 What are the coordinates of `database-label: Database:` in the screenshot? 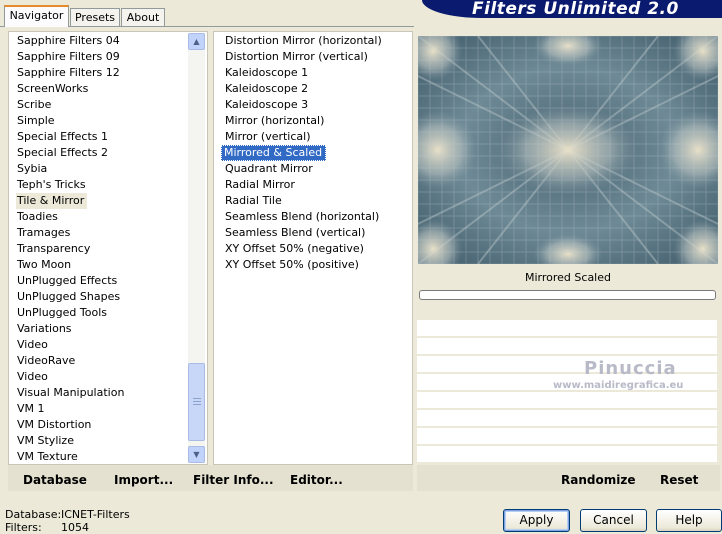 It's located at (33, 514).